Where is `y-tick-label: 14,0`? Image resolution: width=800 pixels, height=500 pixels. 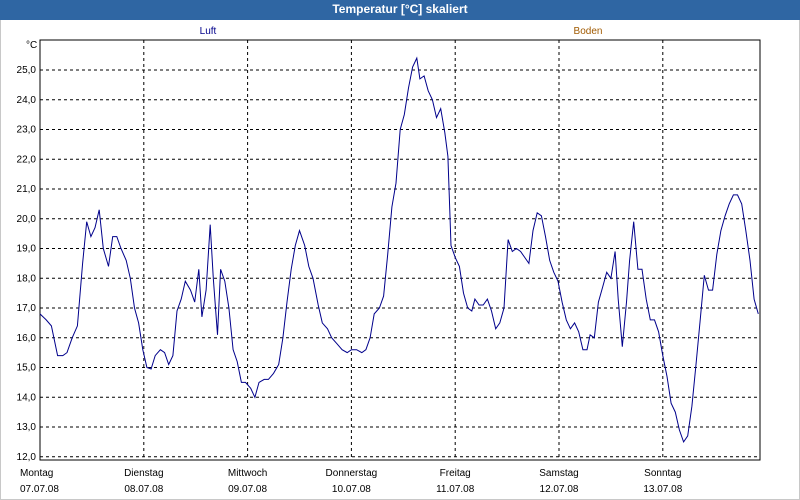
y-tick-label: 14,0 is located at coordinates (27, 397).